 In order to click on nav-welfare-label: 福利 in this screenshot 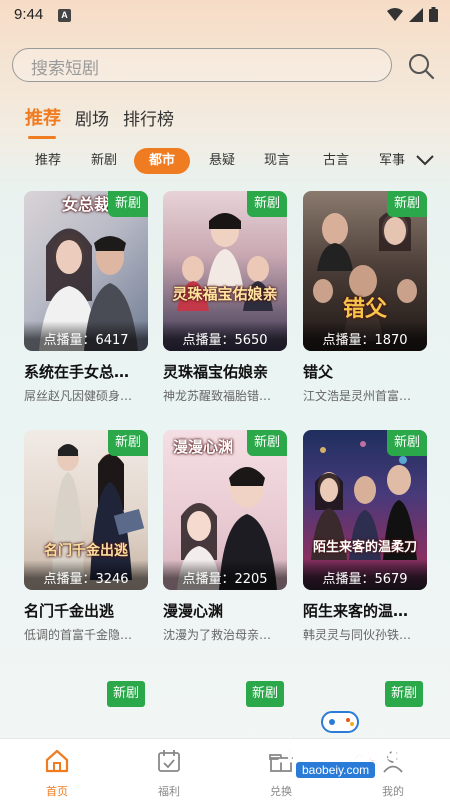, I will do `click(169, 791)`.